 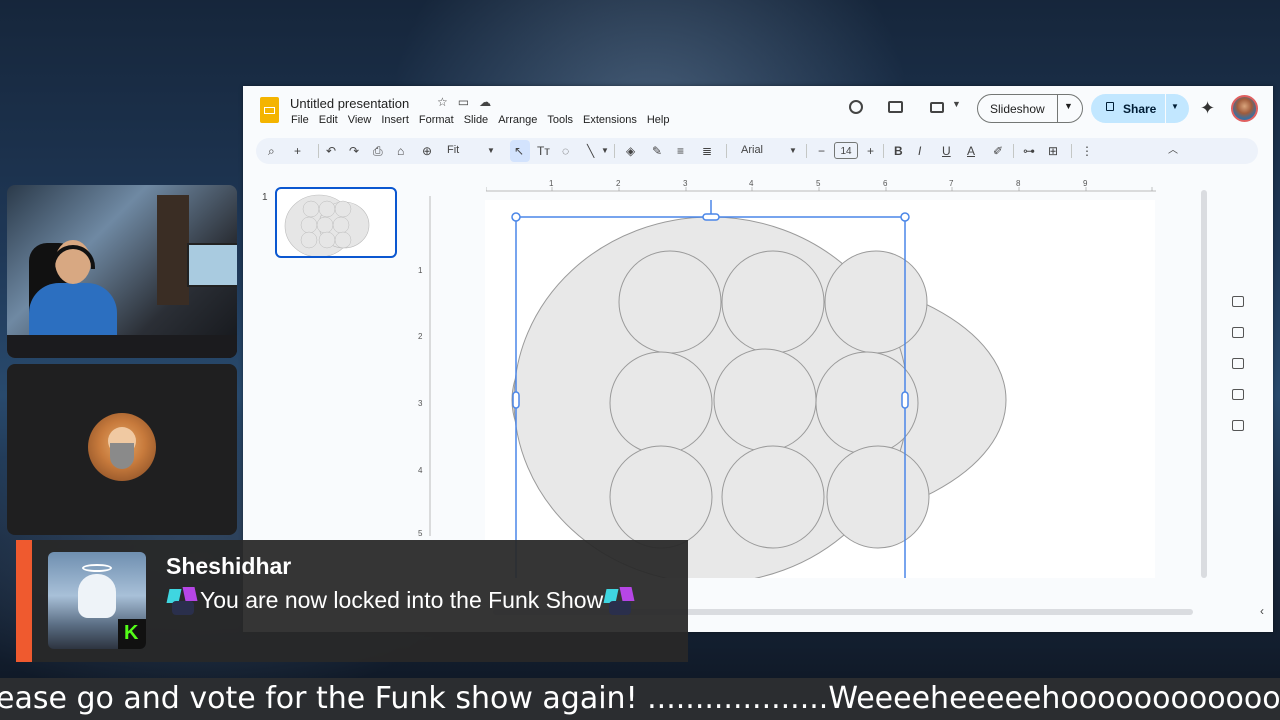 I want to click on monitor, so click(x=212, y=265).